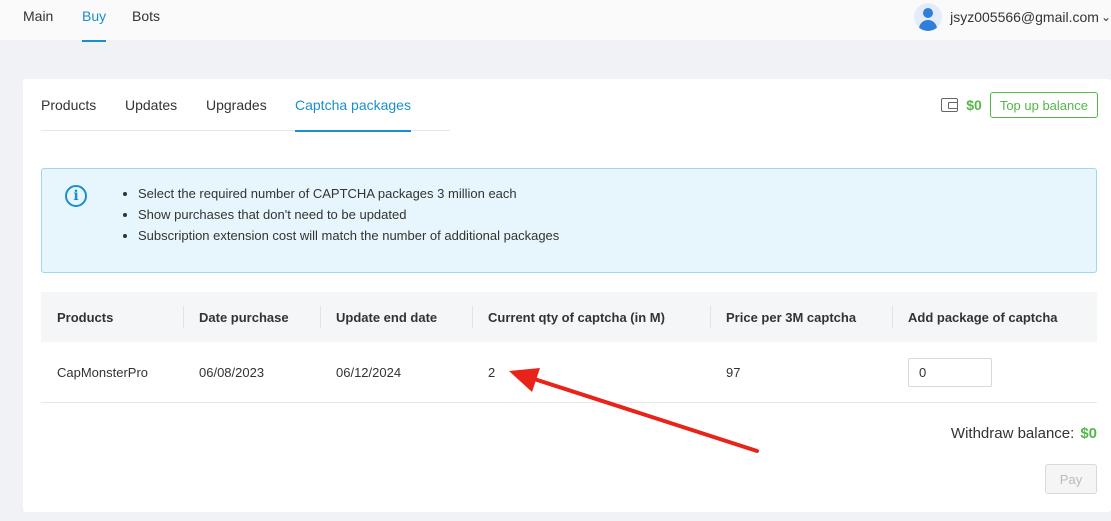 The width and height of the screenshot is (1111, 521). I want to click on tab-captcha-packages: Captcha packages, so click(353, 114).